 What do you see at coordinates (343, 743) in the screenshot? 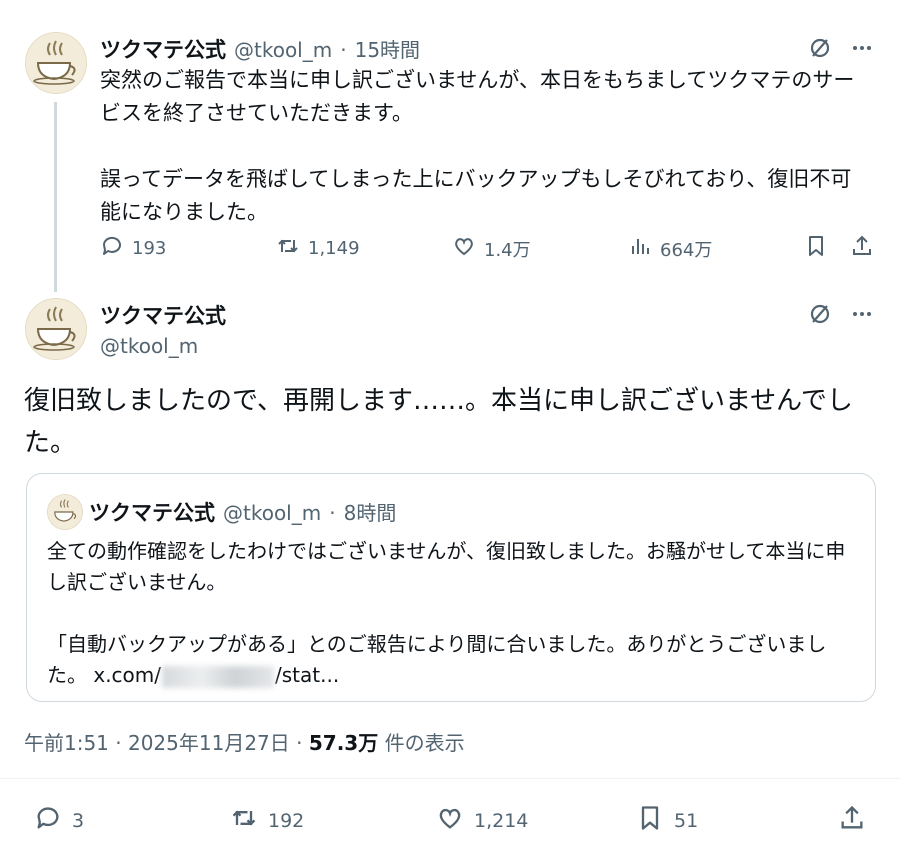
I see `view-count: 57.3万` at bounding box center [343, 743].